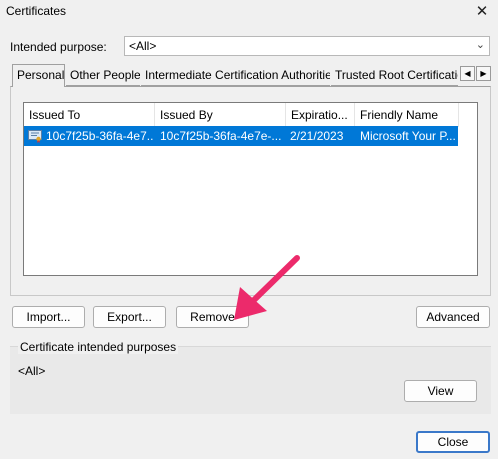 The height and width of the screenshot is (459, 498). I want to click on annotation-arrow-icon, so click(267, 287).